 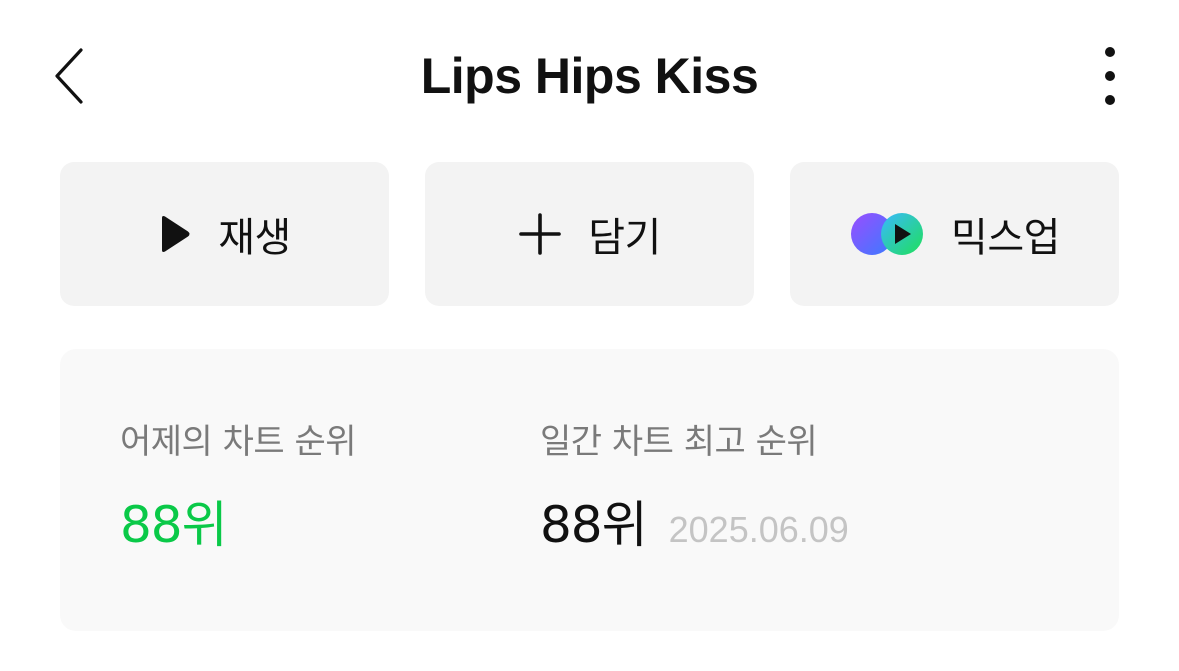 I want to click on more-vertical-icon, so click(x=1110, y=76).